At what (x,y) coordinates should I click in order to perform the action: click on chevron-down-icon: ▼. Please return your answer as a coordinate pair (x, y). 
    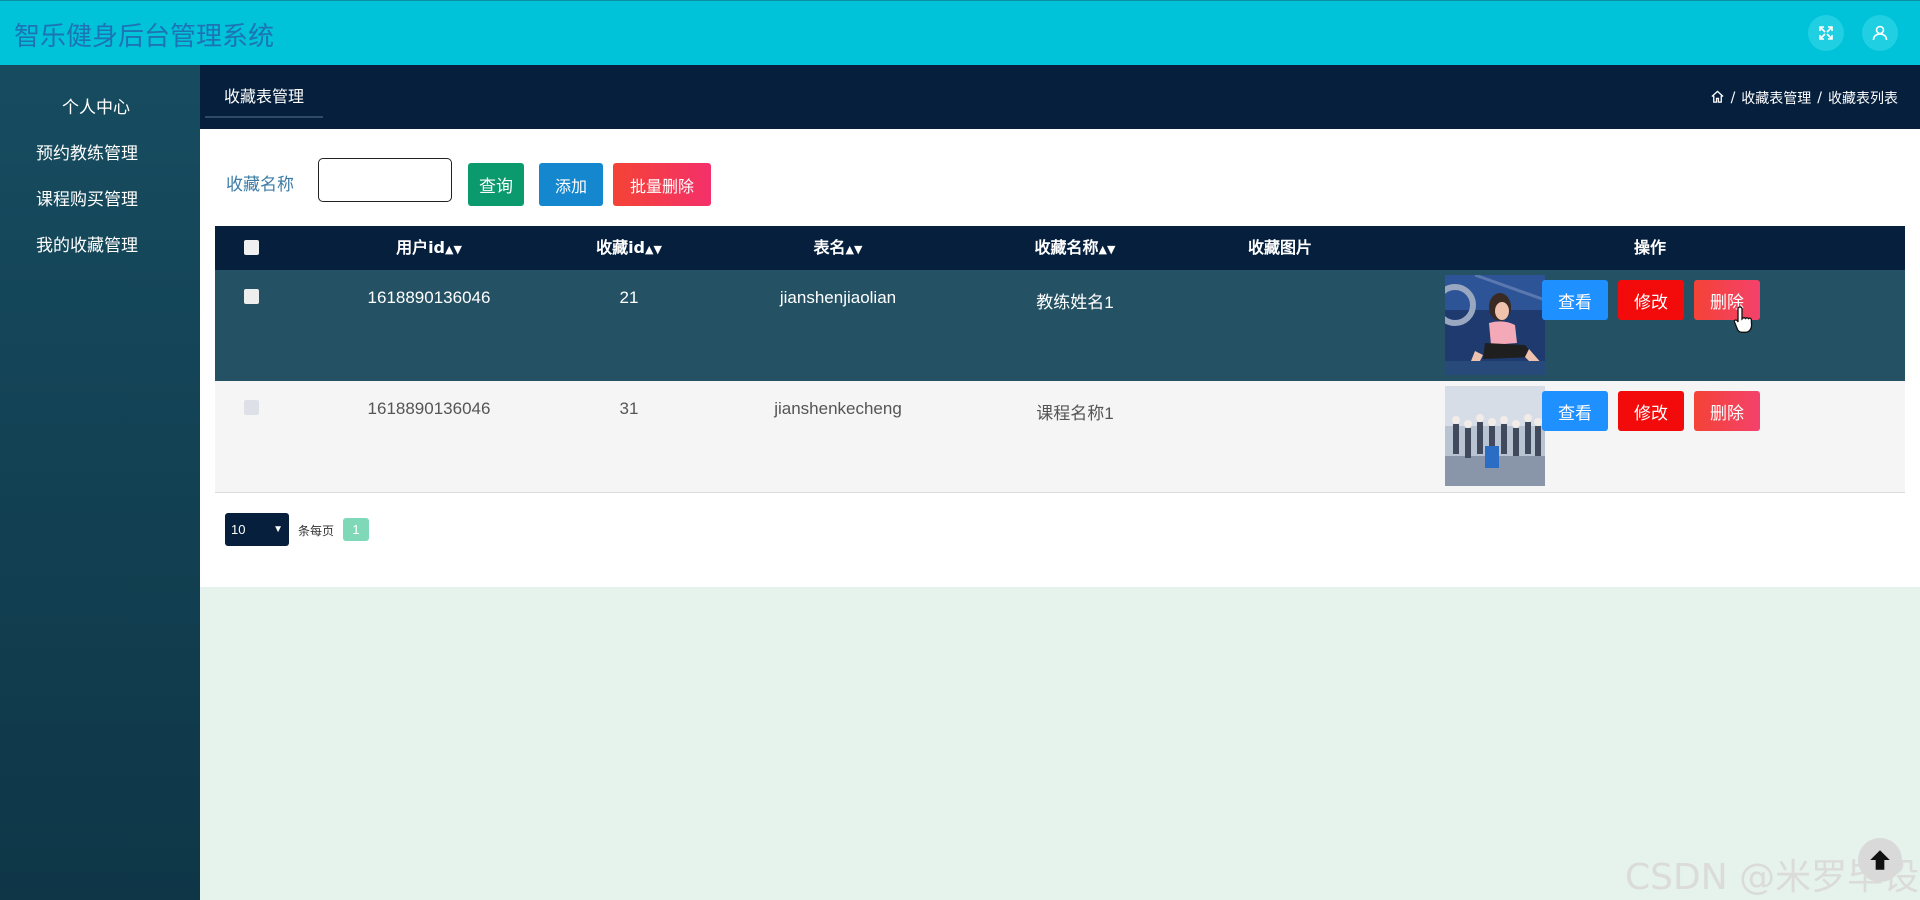
    Looking at the image, I should click on (278, 529).